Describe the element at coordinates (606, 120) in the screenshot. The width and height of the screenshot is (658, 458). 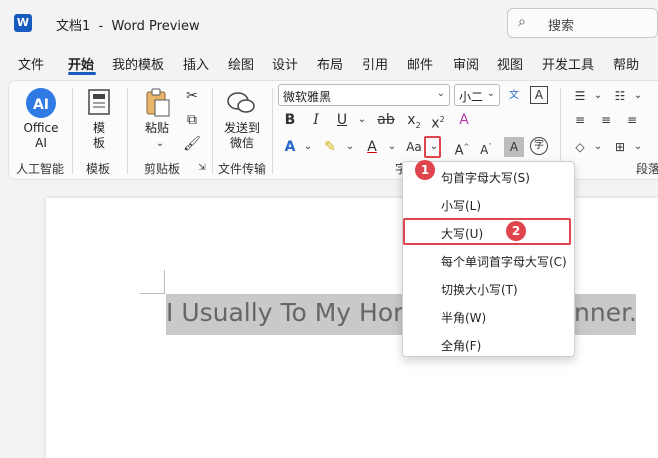
I see `align-center-icon: ≡` at that location.